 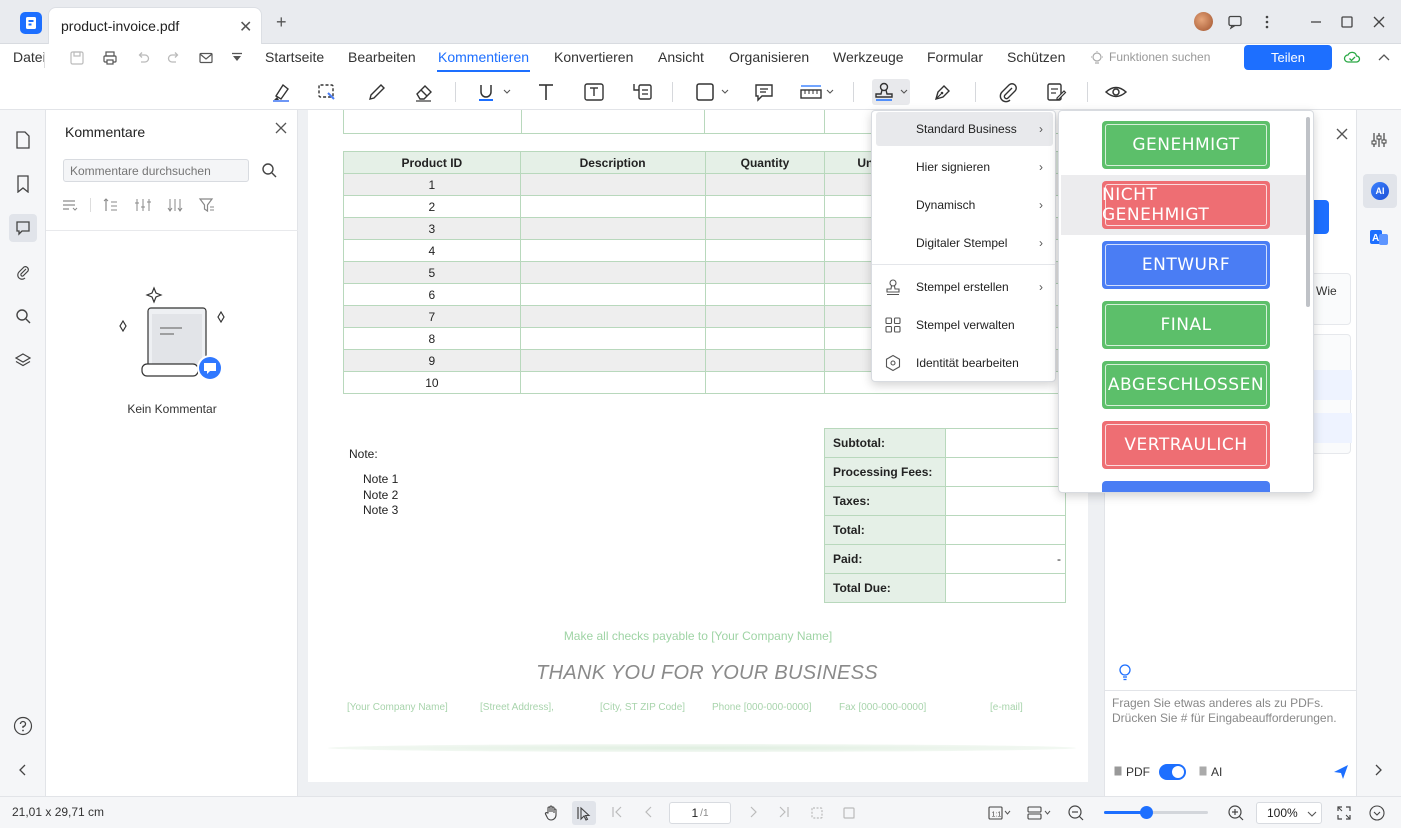 What do you see at coordinates (1056, 92) in the screenshot?
I see `form-edit-icon` at bounding box center [1056, 92].